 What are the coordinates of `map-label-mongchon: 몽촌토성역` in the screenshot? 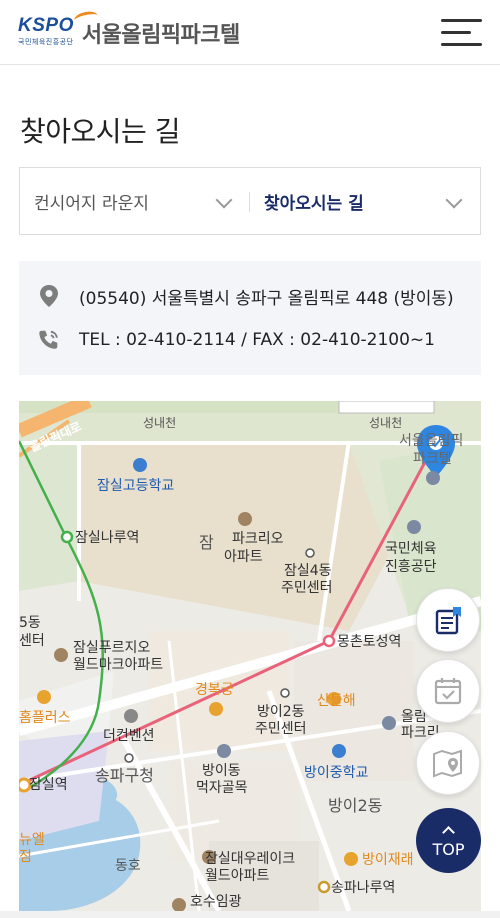 It's located at (369, 642).